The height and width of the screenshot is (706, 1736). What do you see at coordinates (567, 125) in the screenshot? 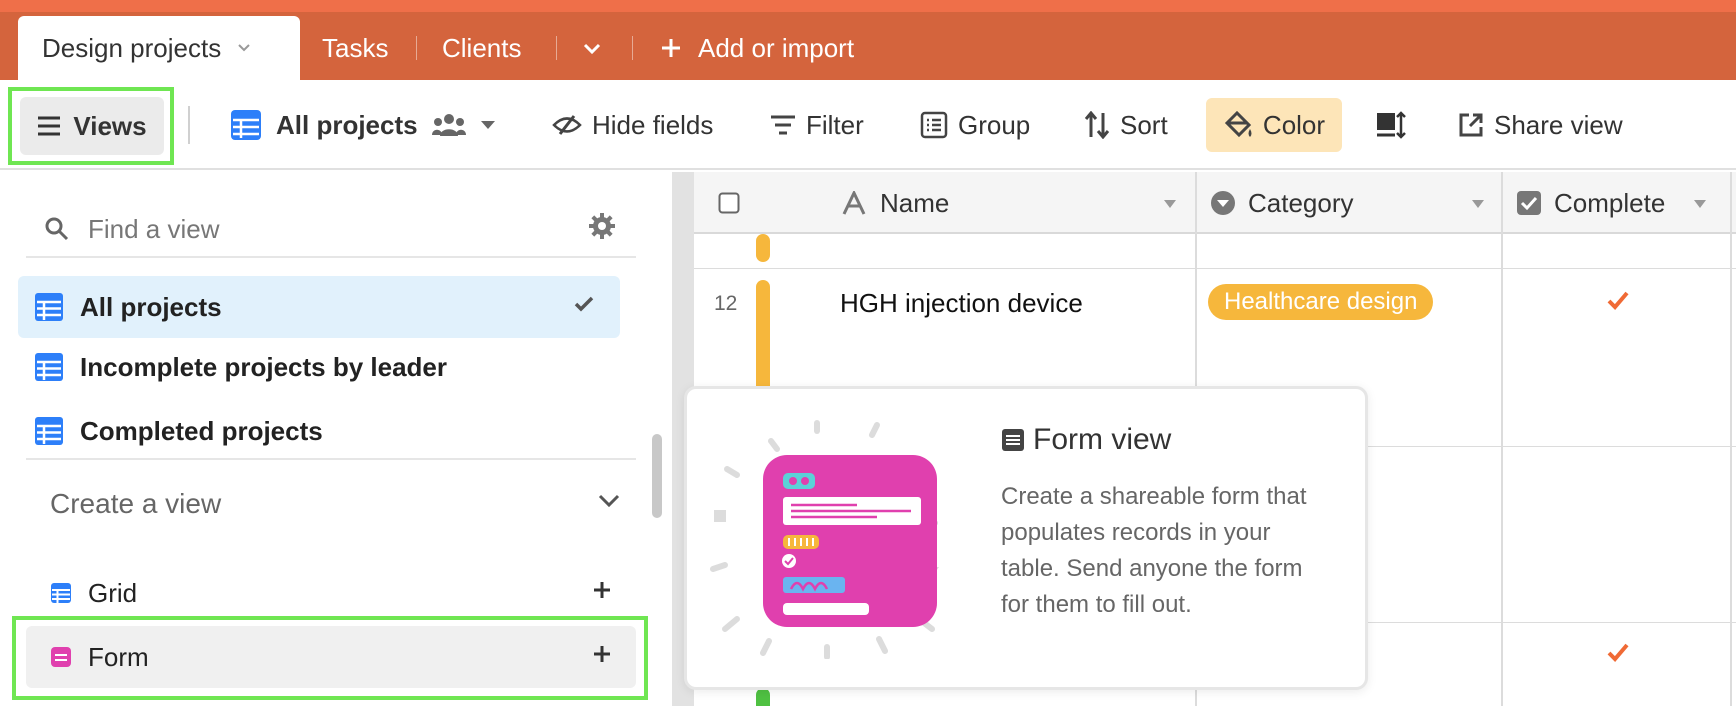
I see `hide-fields-icon` at bounding box center [567, 125].